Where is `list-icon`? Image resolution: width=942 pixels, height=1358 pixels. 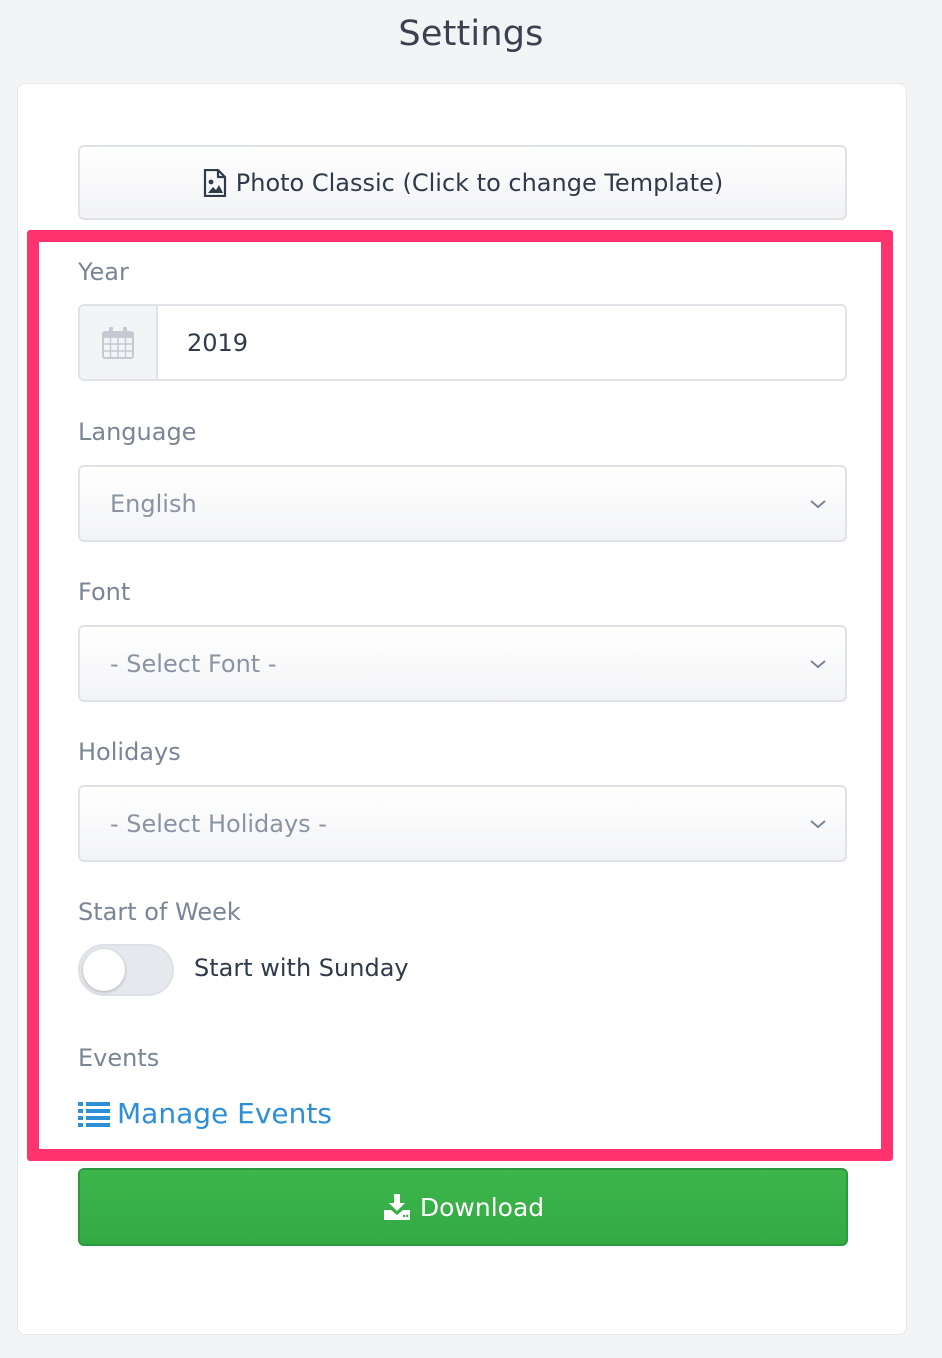 list-icon is located at coordinates (94, 1114).